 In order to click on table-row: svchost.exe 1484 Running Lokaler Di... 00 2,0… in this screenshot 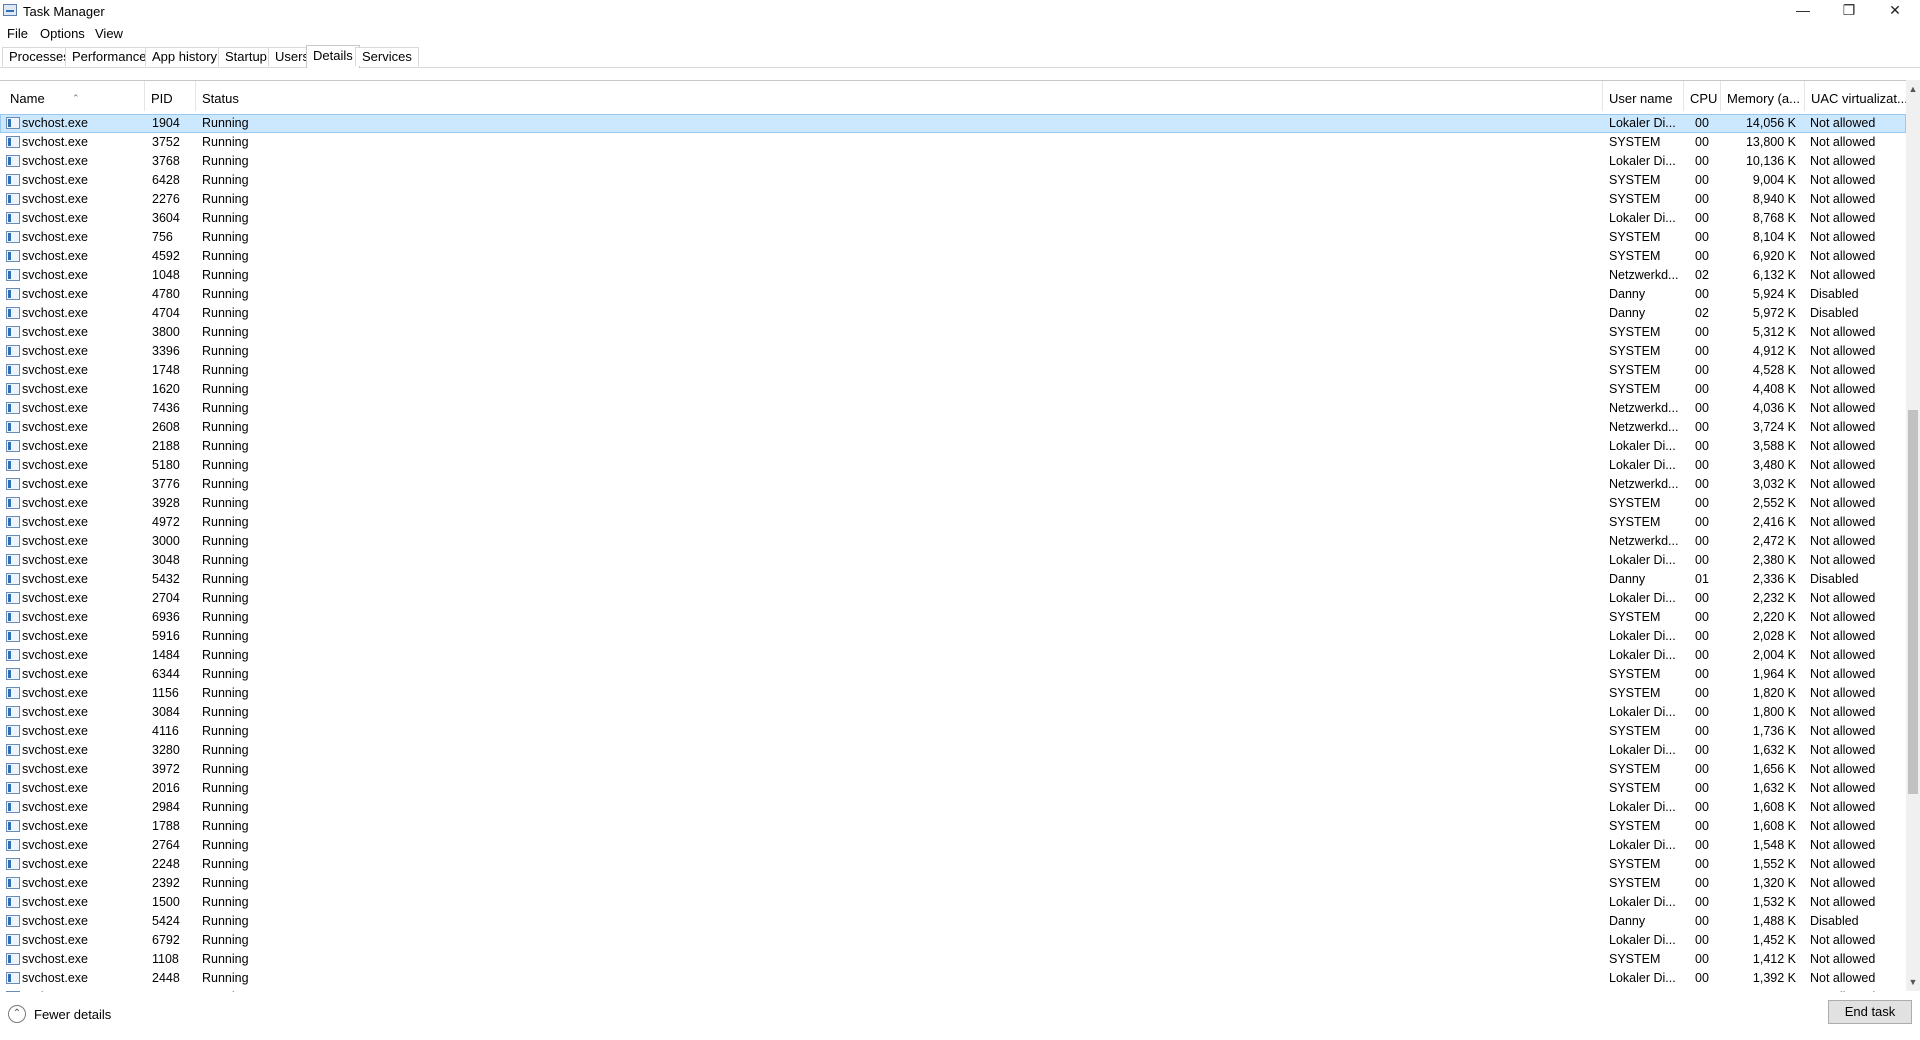, I will do `click(953, 655)`.